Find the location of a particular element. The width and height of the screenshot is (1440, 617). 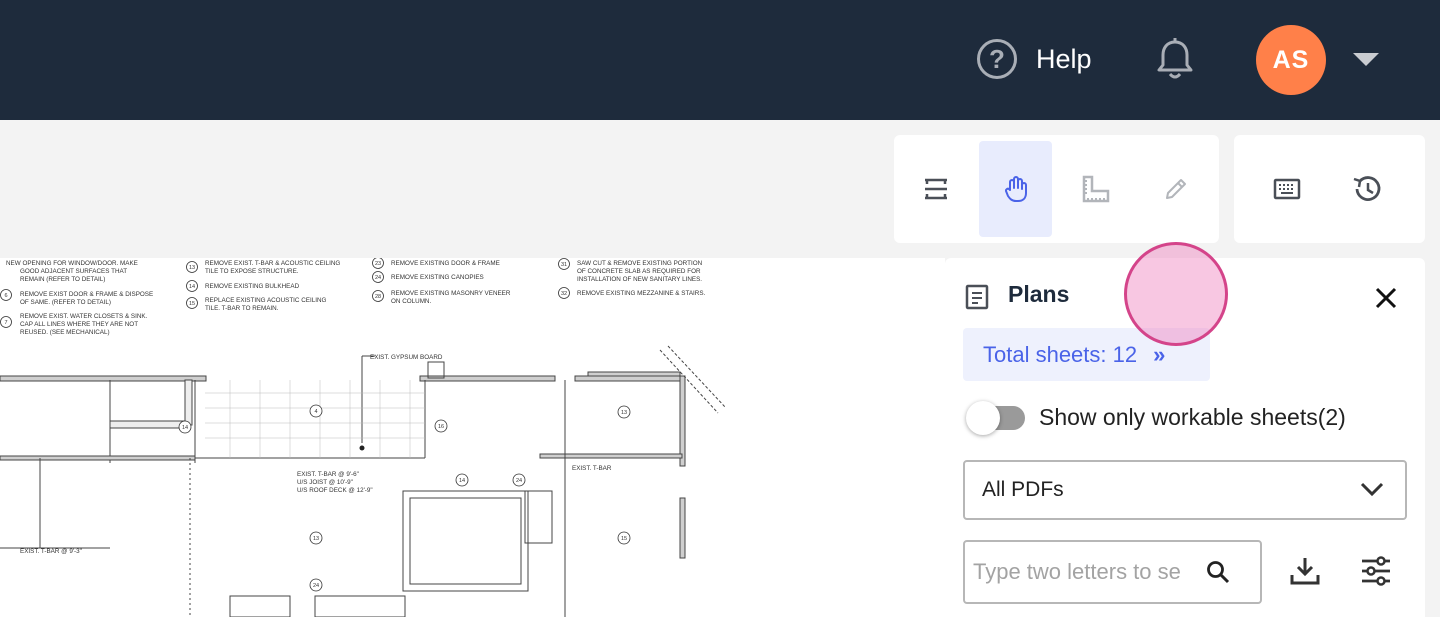

note-line: SAW CUT & REMOVE EXISTING PORTION is located at coordinates (640, 263).